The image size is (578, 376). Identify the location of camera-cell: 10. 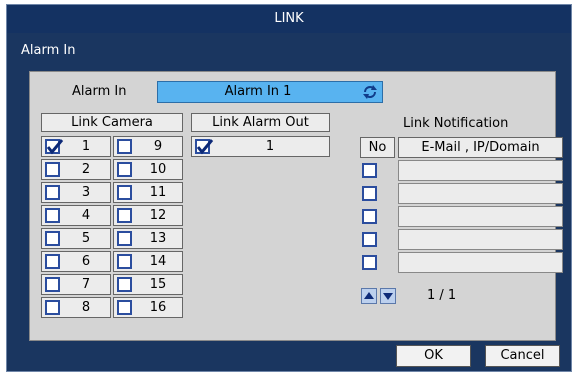
(148, 169).